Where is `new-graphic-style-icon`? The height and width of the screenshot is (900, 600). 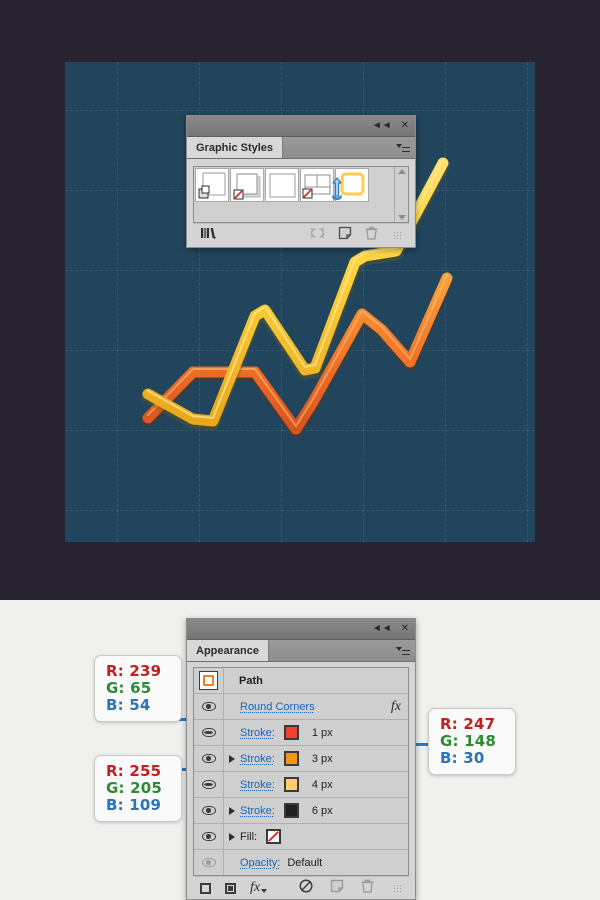 new-graphic-style-icon is located at coordinates (345, 235).